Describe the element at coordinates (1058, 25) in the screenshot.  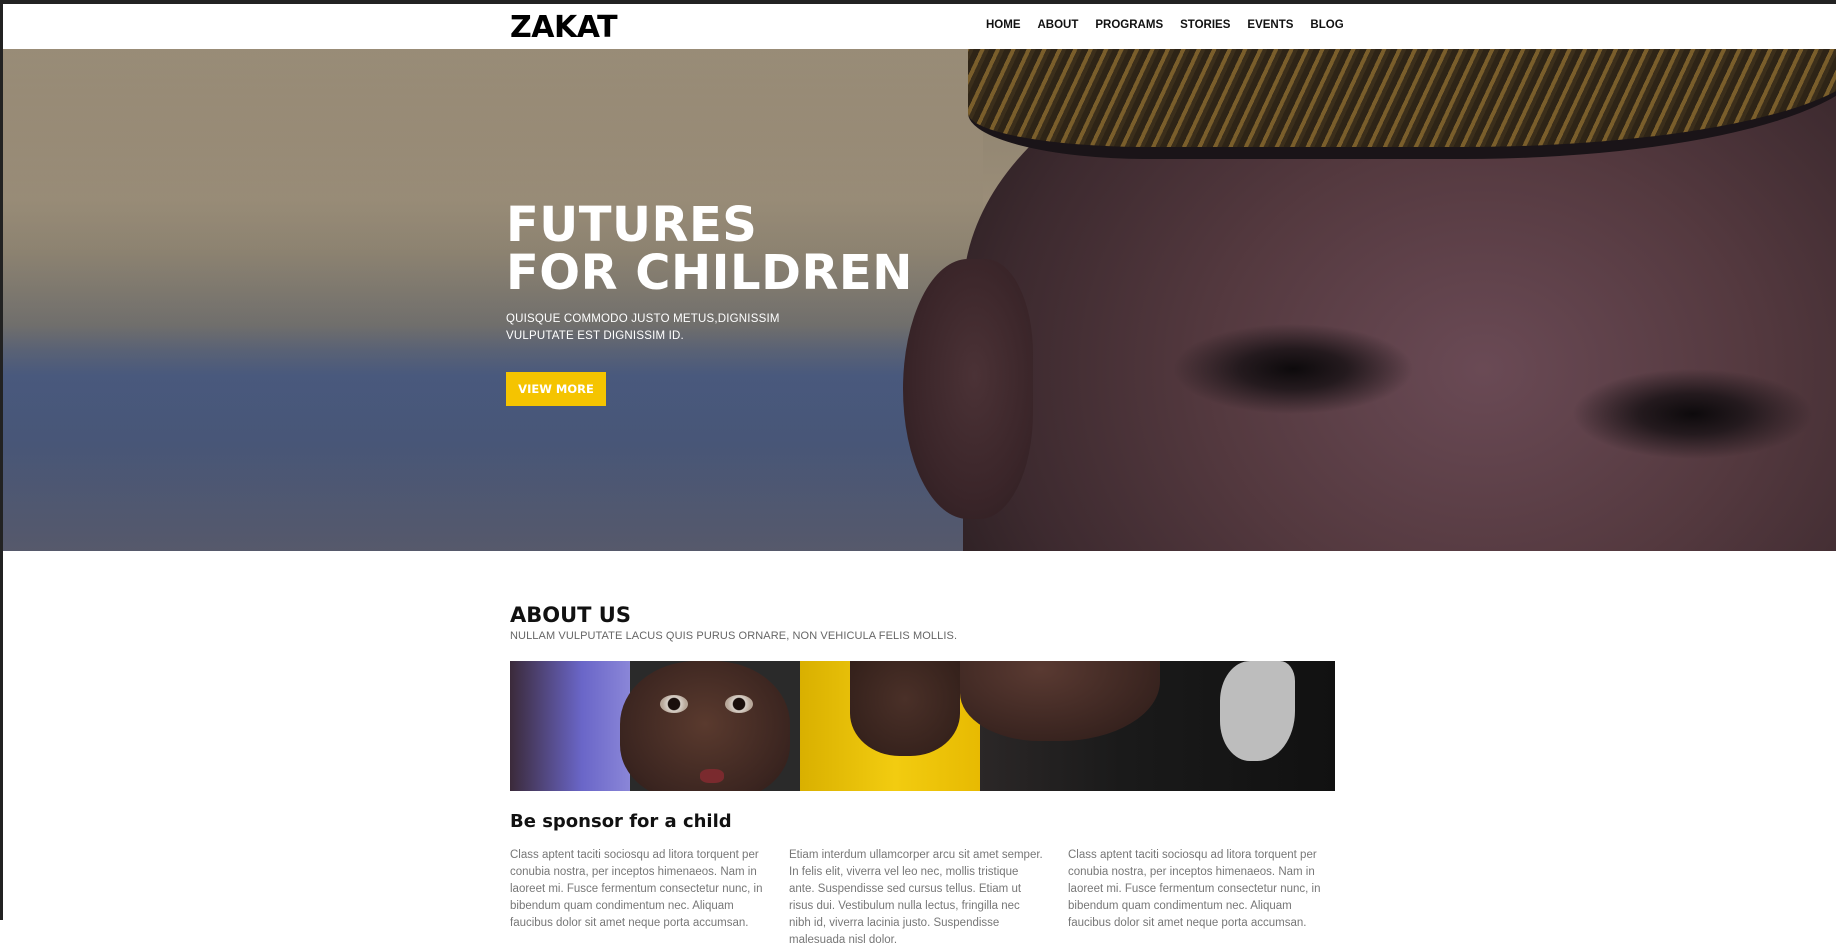
I see `nav-about: ABOUT` at that location.